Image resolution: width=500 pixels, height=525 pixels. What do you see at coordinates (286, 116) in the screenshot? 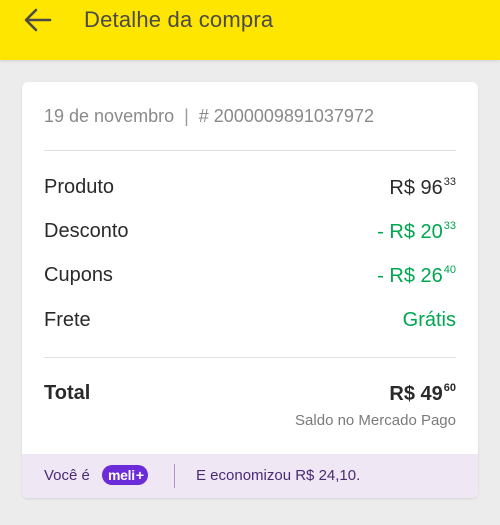
I see `order-id: # 2000009891037972` at bounding box center [286, 116].